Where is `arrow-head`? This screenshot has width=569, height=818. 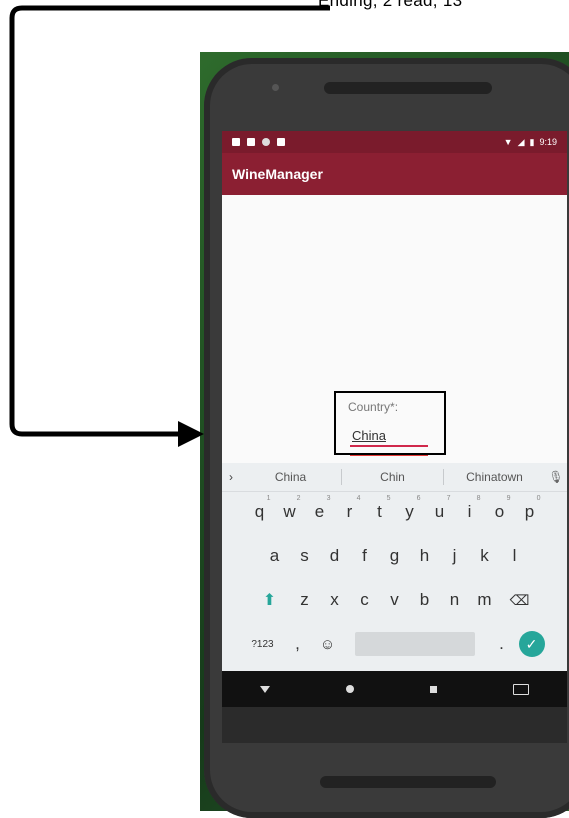 arrow-head is located at coordinates (191, 434).